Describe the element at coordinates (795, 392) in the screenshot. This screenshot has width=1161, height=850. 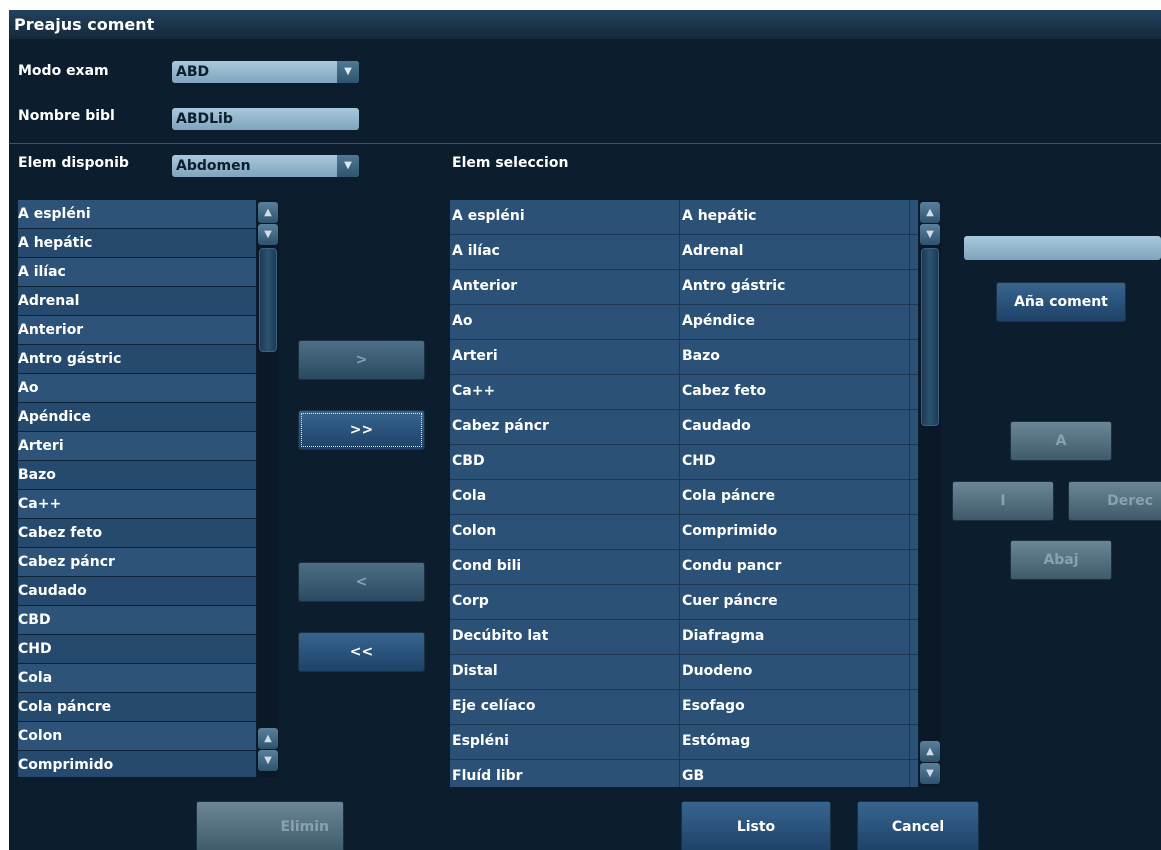
I see `selected-item: Cabez feto` at that location.